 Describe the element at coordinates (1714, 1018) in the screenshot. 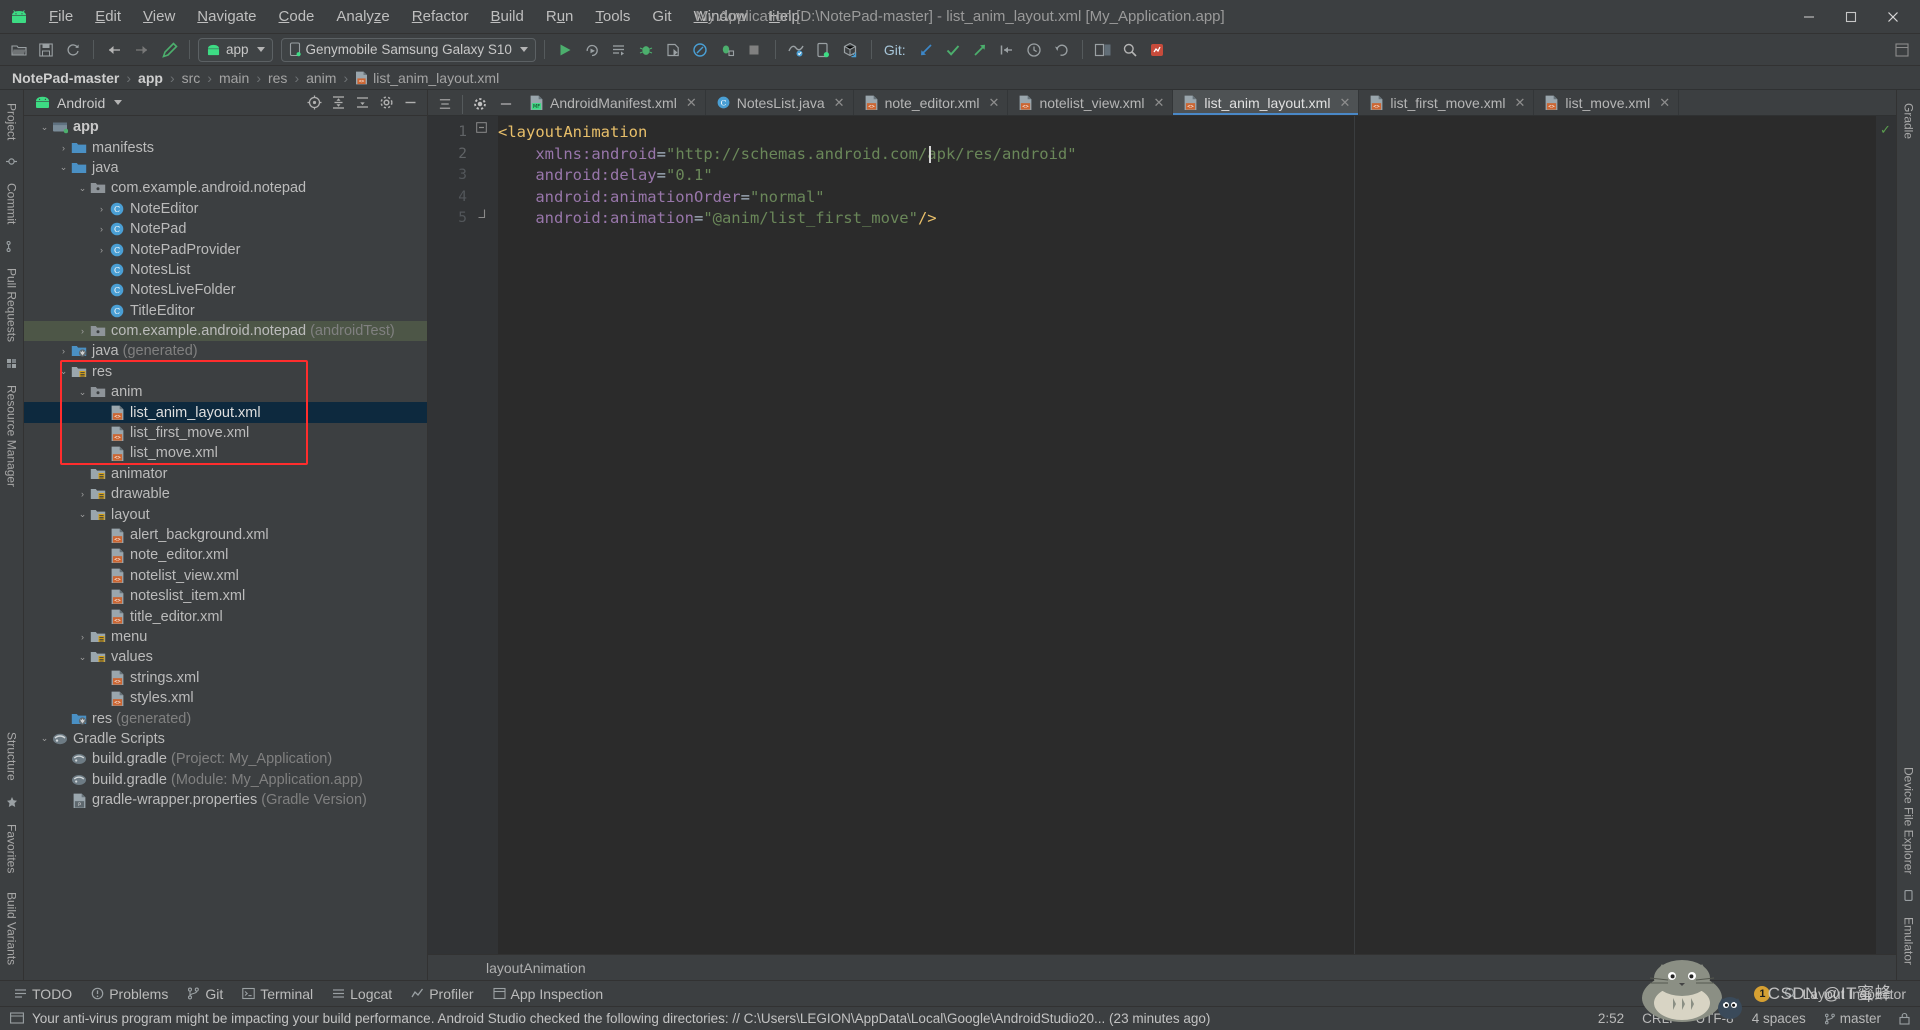

I see `file-encoding: UTF-8` at that location.